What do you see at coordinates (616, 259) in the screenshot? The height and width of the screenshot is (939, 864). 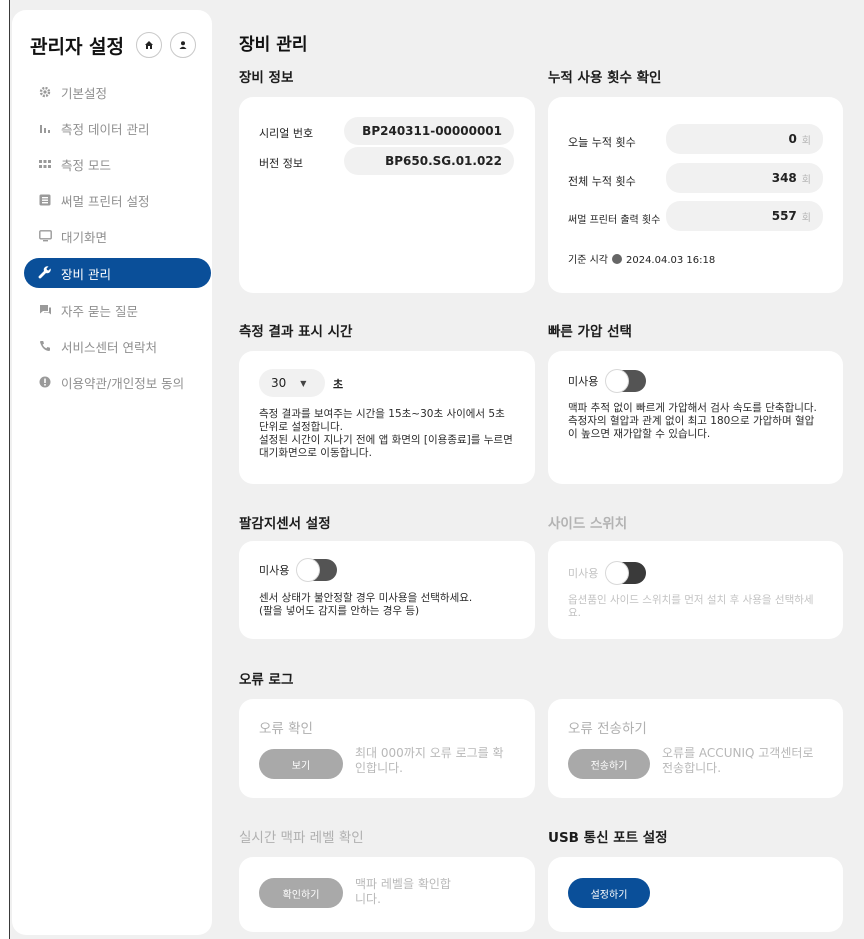 I see `clock-icon` at bounding box center [616, 259].